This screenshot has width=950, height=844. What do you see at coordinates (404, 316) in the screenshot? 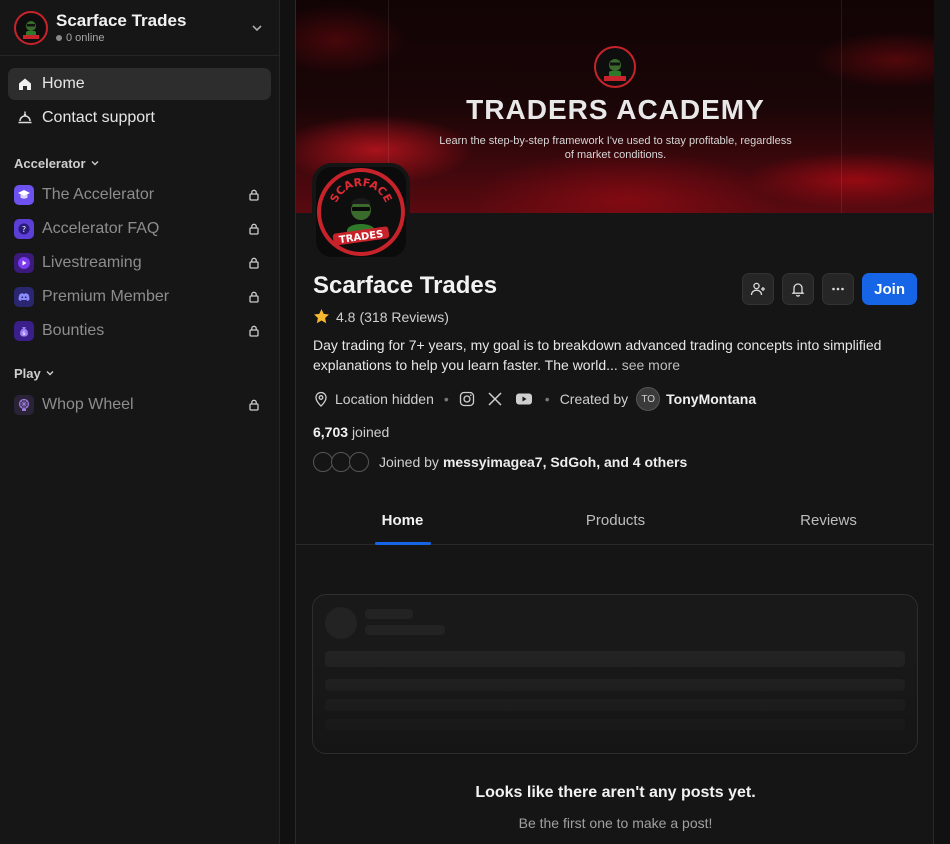
I see `reviews-count: (318 Reviews)` at bounding box center [404, 316].